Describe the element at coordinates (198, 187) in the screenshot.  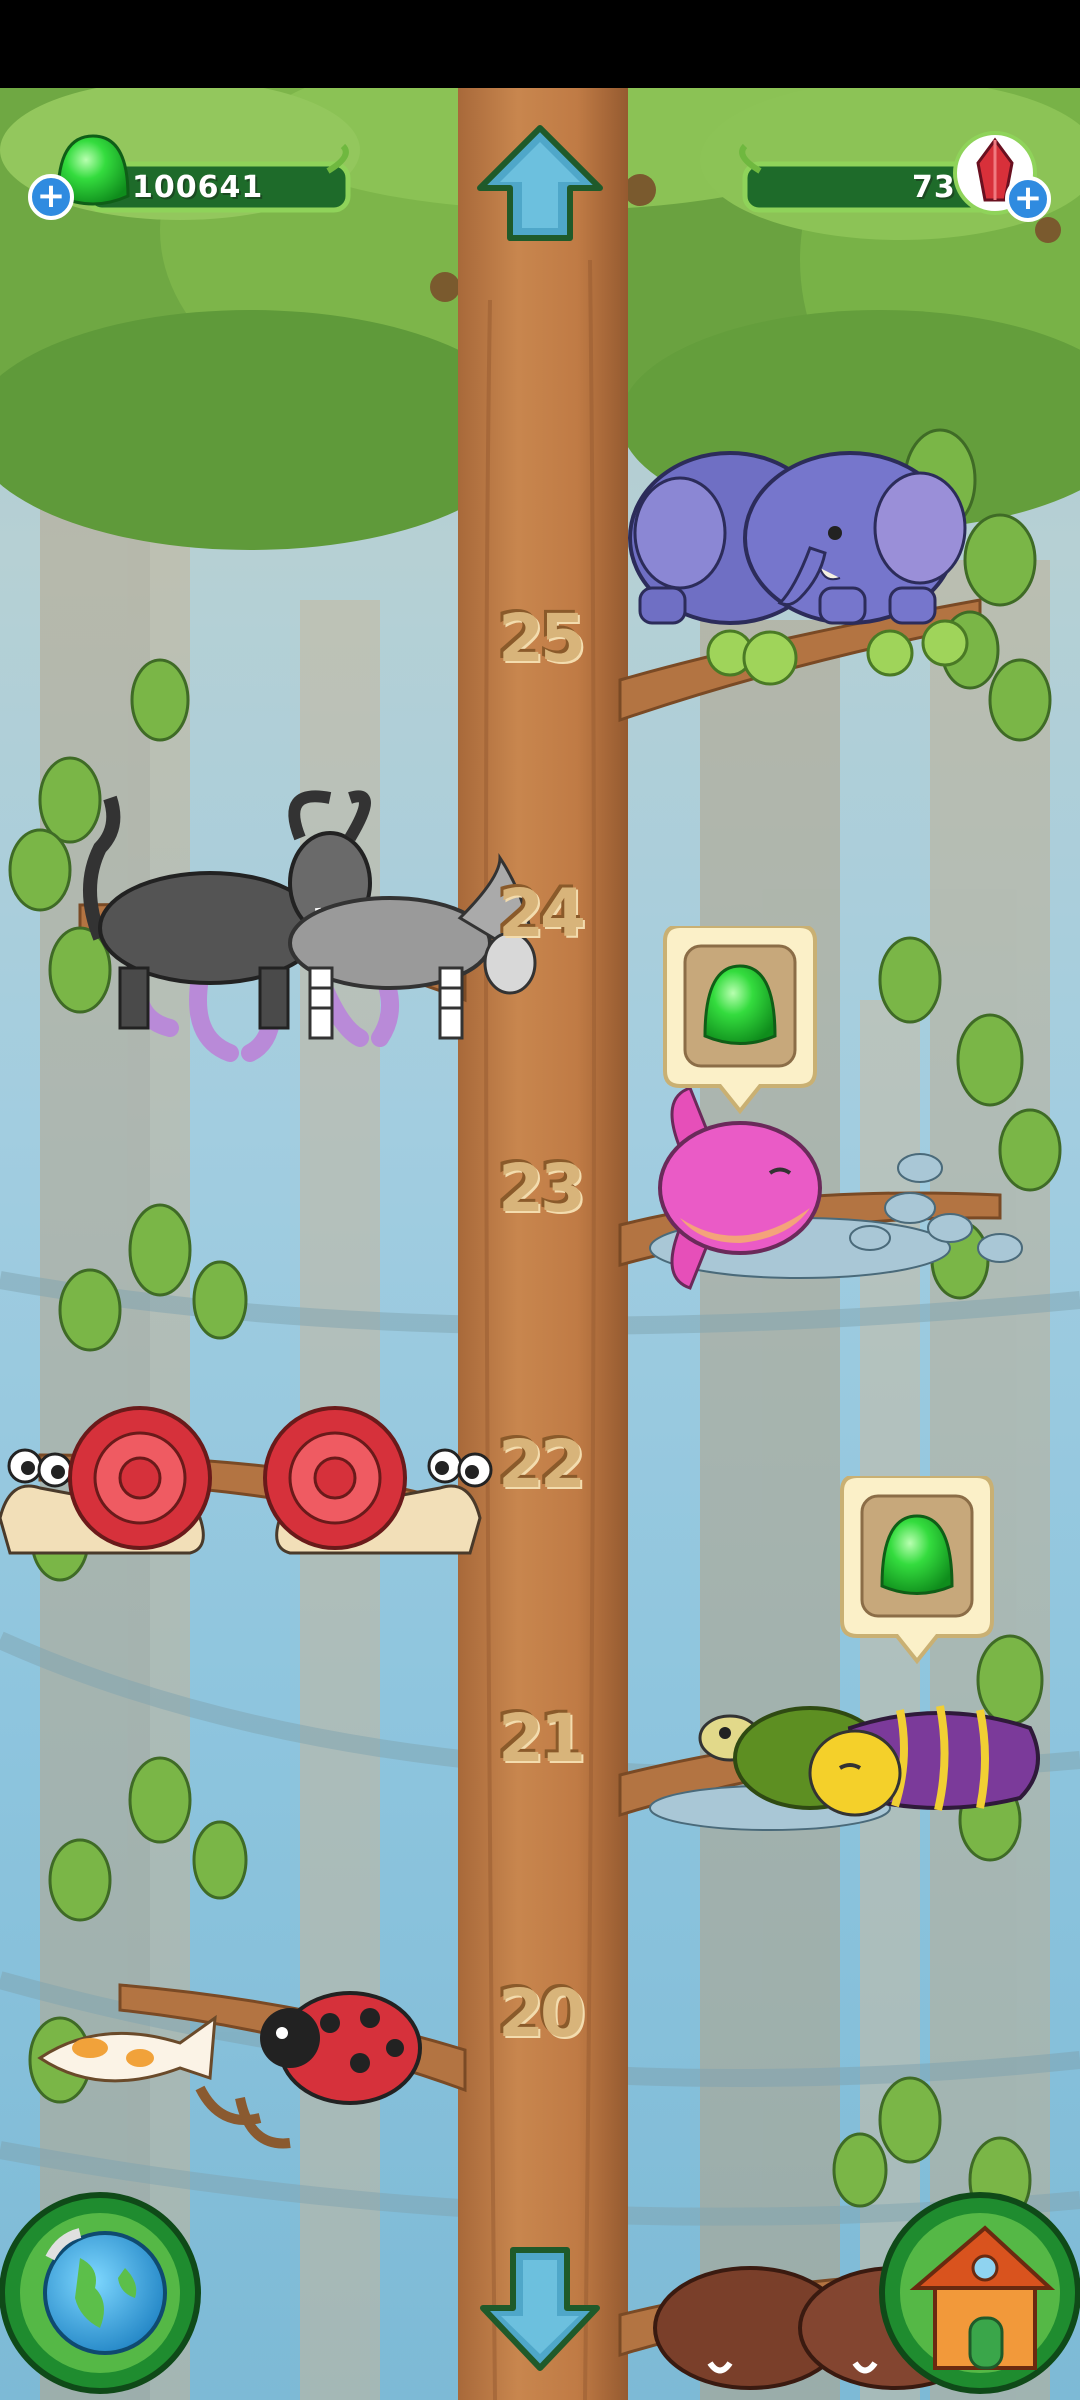
I see `gel-count: 100641` at that location.